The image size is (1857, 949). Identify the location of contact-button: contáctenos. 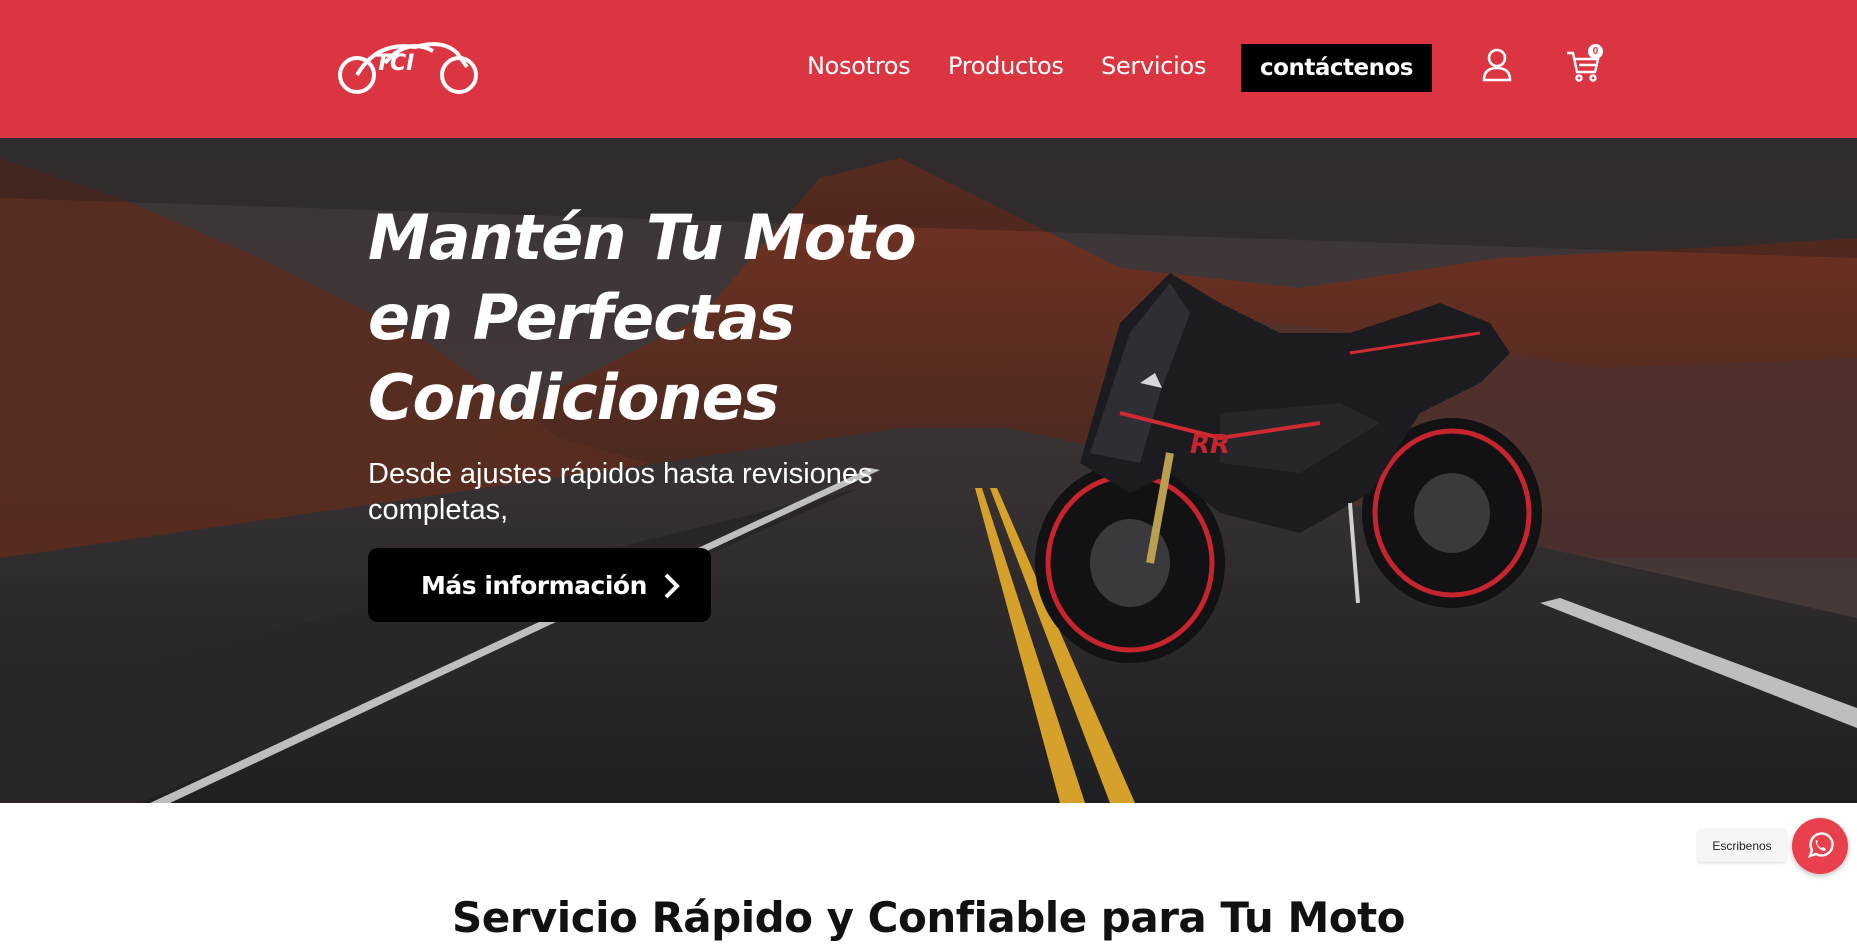
(1336, 68).